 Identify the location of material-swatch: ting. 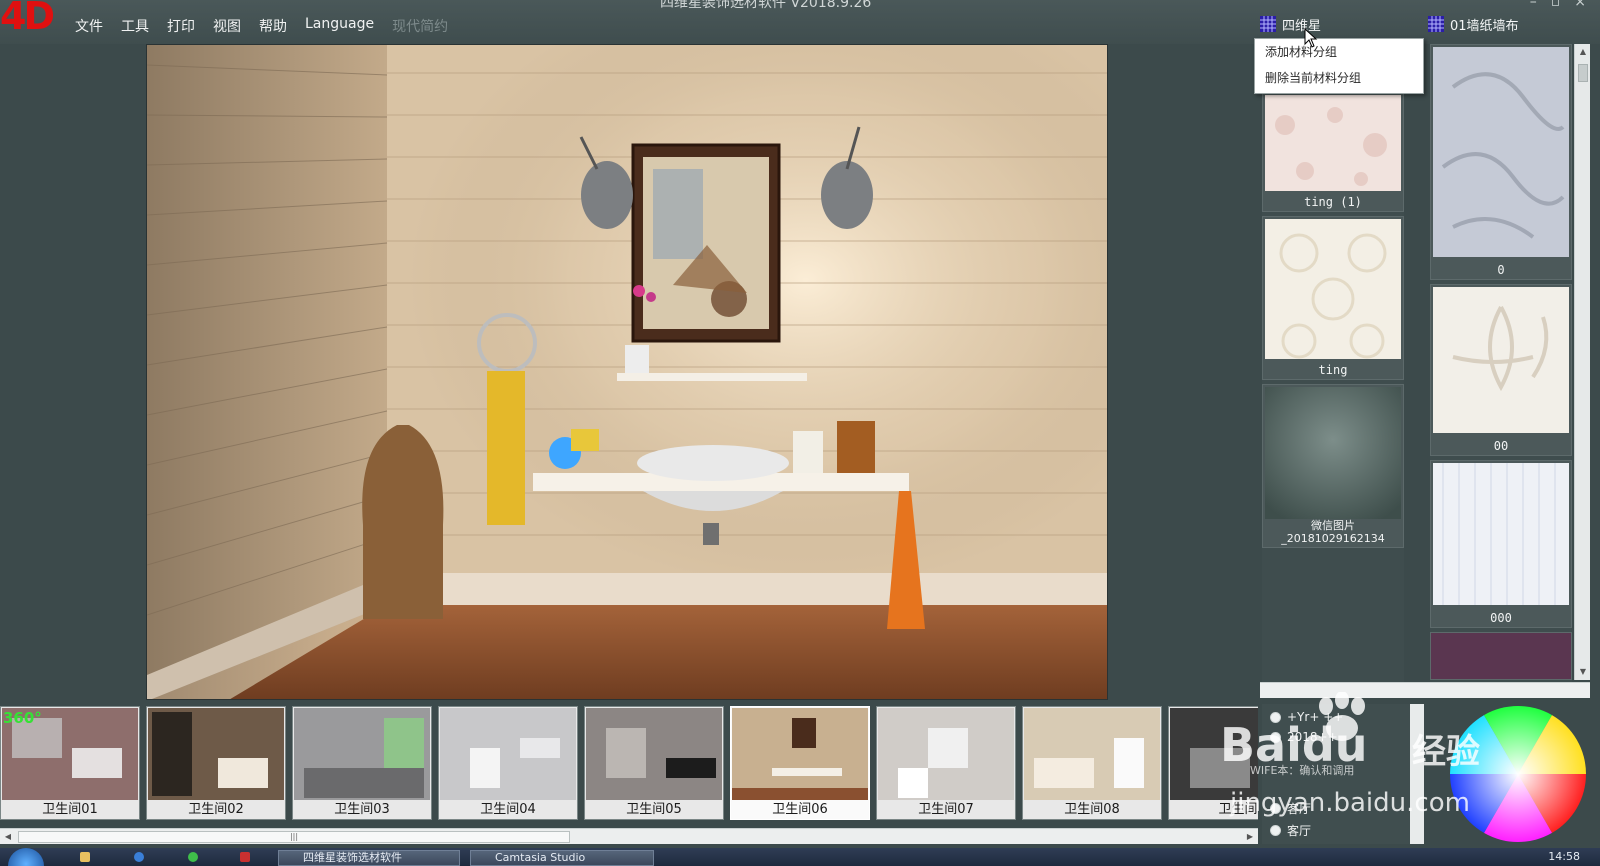
(1333, 298).